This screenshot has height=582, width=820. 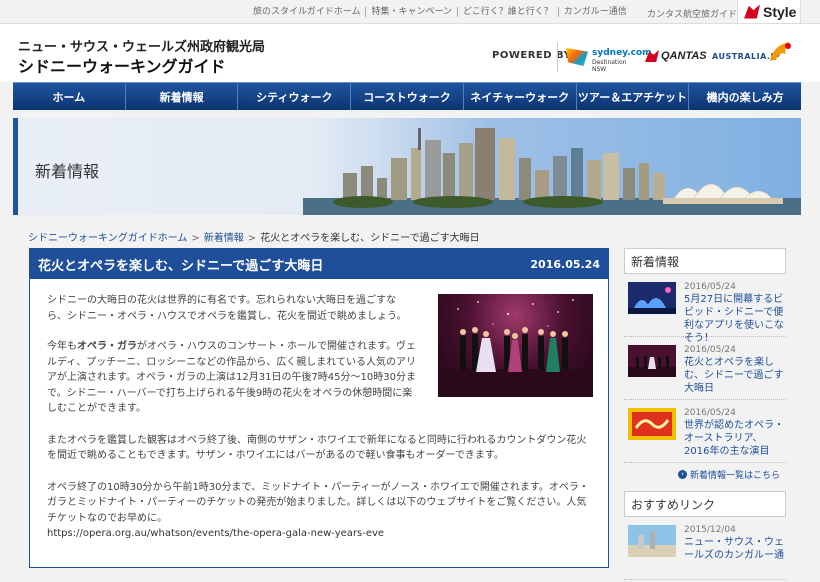 I want to click on breadcrumb-current: 花火とオペラを楽しむ、シドニーで過ごす大晦日, so click(x=370, y=238).